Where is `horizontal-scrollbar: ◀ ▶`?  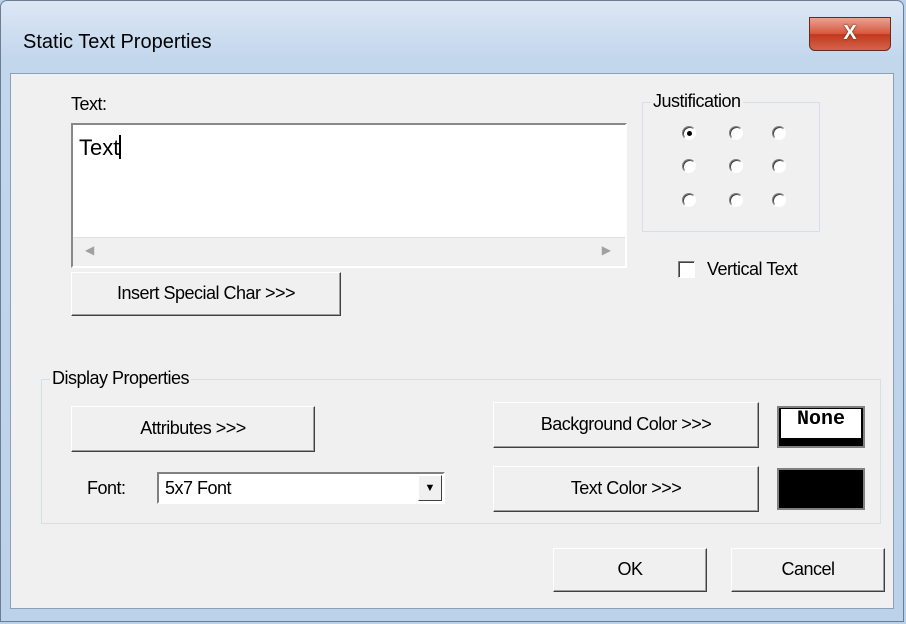
horizontal-scrollbar: ◀ ▶ is located at coordinates (349, 251).